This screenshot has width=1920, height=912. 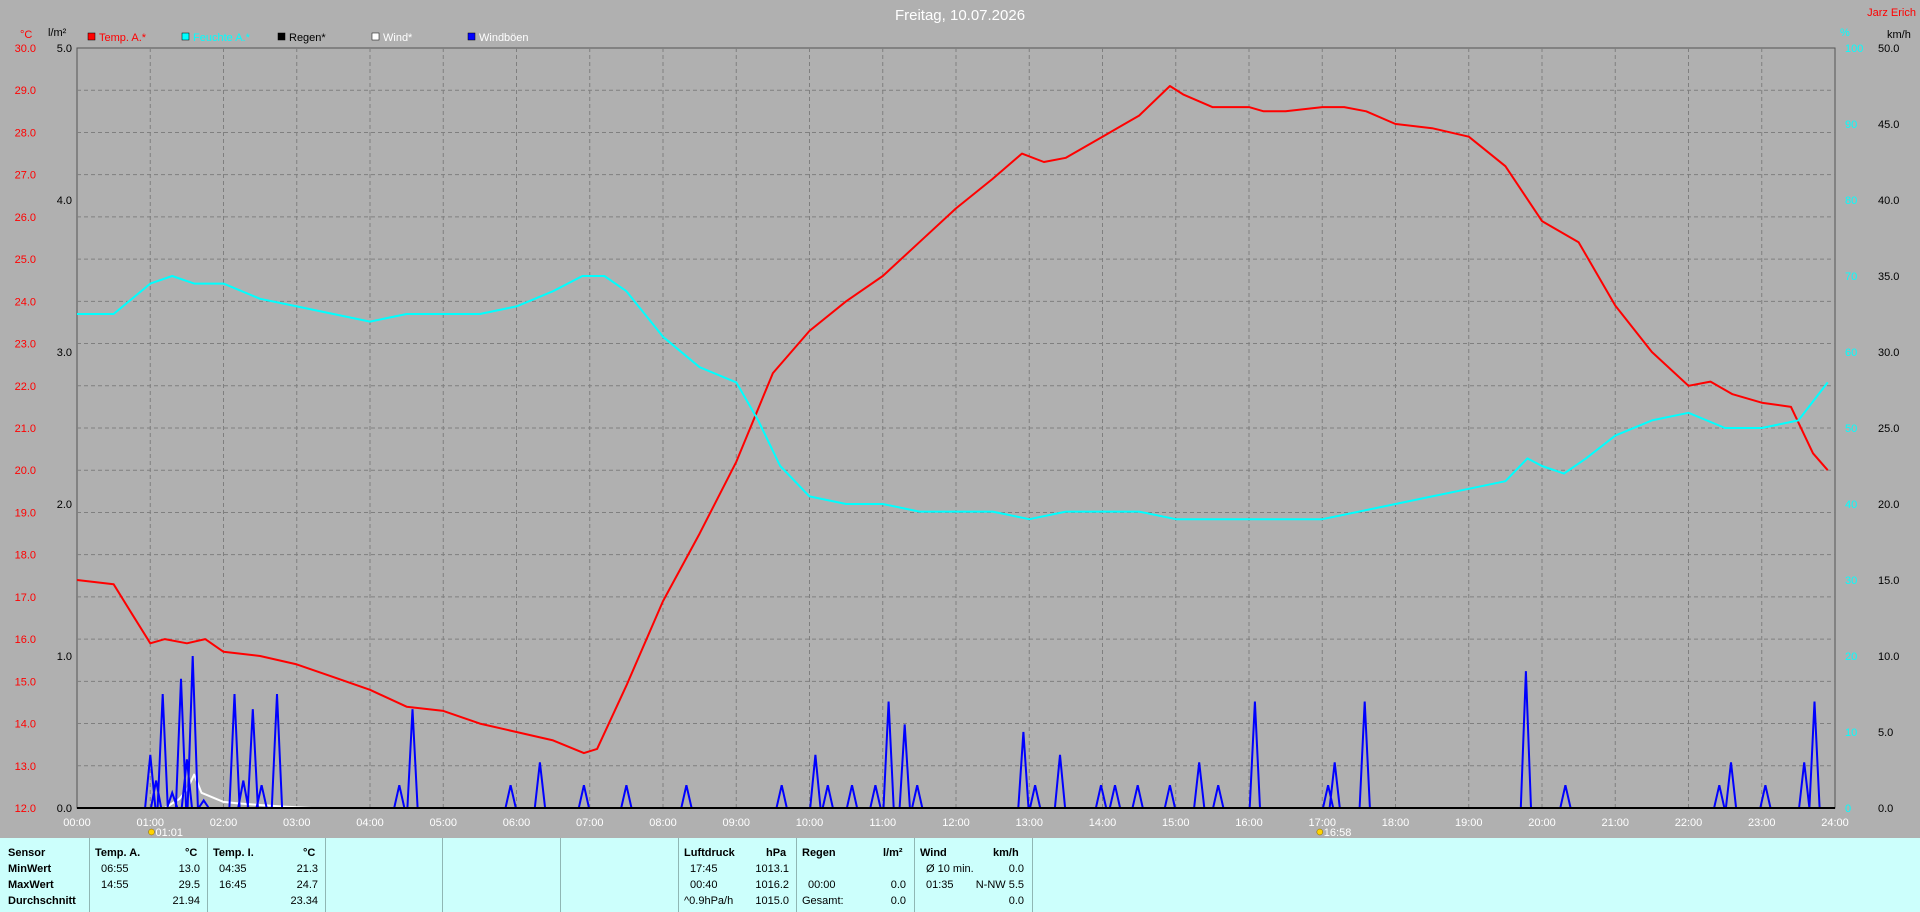 What do you see at coordinates (25, 133) in the screenshot?
I see `temp-tick-label: 28.0` at bounding box center [25, 133].